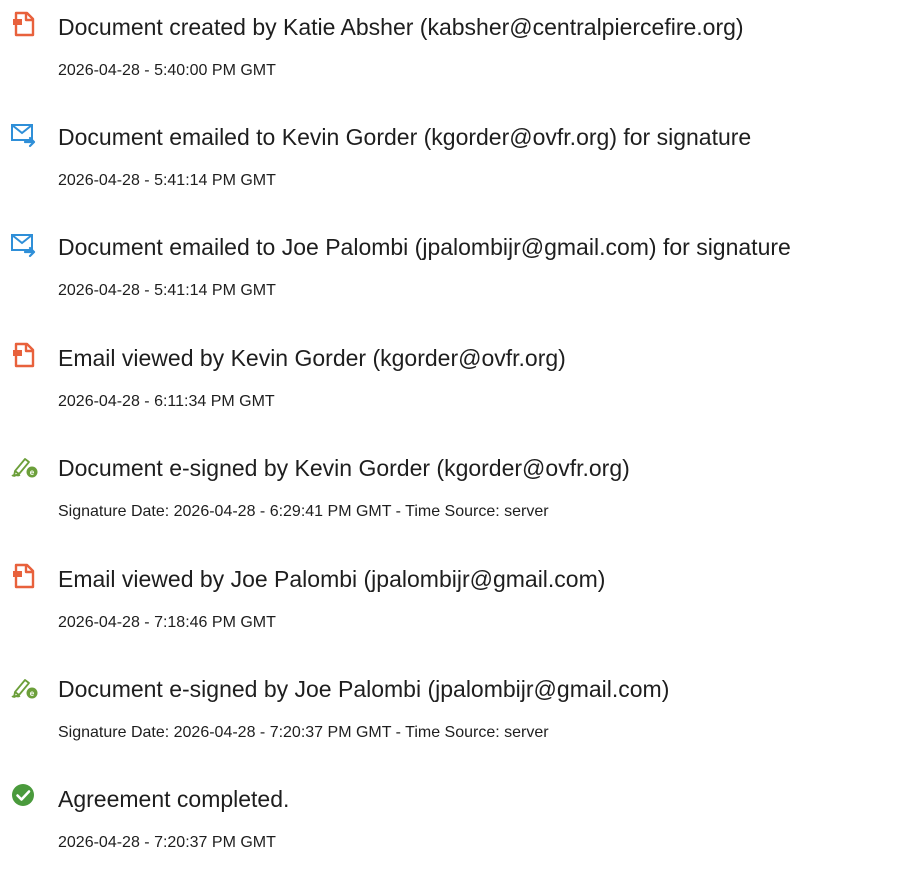 Image resolution: width=908 pixels, height=877 pixels. Describe the element at coordinates (24, 796) in the screenshot. I see `check-circle-icon` at that location.